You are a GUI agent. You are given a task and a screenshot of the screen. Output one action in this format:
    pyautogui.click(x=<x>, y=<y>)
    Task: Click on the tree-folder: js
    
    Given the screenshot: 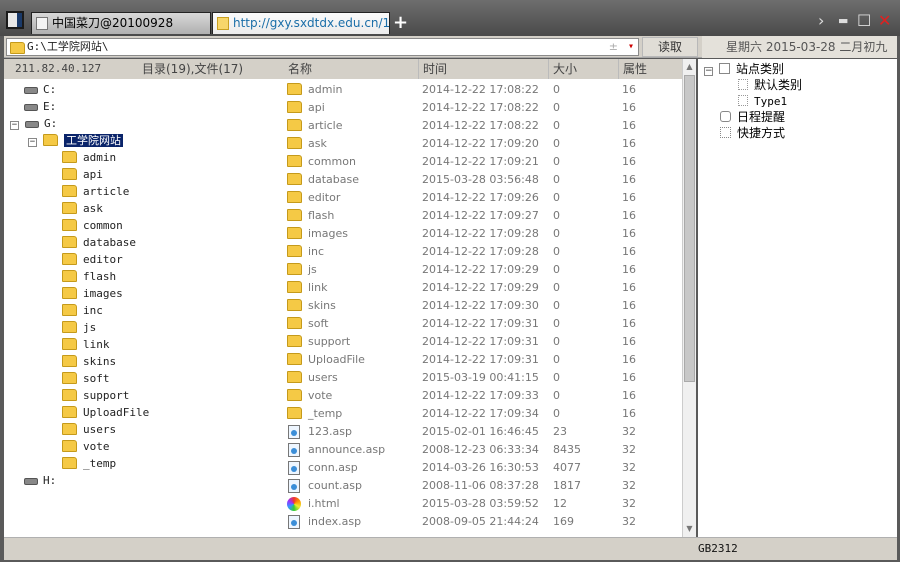 What is the action you would take?
    pyautogui.click(x=79, y=327)
    